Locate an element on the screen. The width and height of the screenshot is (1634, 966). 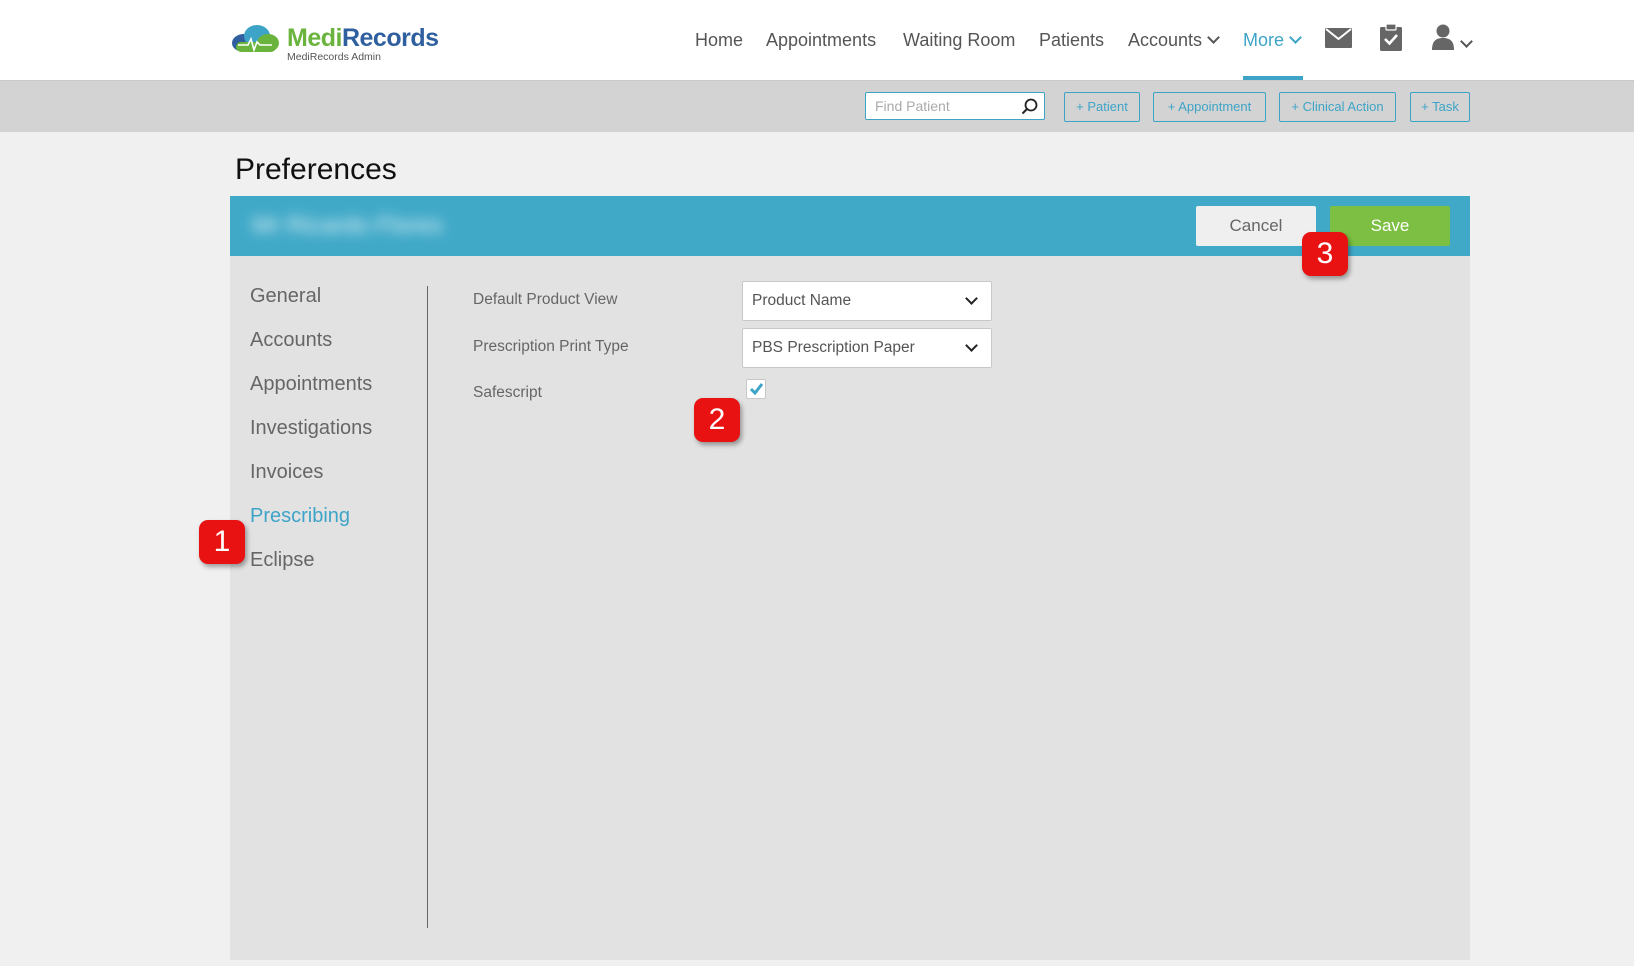
medirecords-logo: MediRecords MediRecords Admin is located at coordinates (334, 43).